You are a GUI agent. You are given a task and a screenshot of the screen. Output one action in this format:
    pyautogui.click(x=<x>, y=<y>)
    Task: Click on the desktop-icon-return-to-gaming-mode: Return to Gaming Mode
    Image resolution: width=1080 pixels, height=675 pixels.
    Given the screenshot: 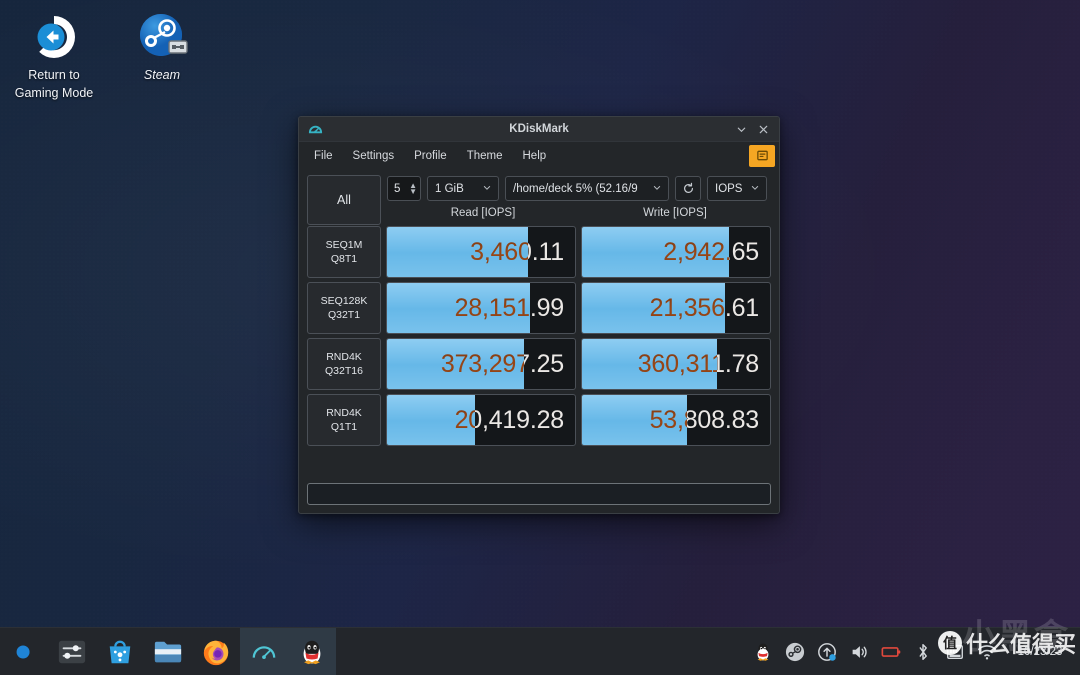 What is the action you would take?
    pyautogui.click(x=54, y=55)
    